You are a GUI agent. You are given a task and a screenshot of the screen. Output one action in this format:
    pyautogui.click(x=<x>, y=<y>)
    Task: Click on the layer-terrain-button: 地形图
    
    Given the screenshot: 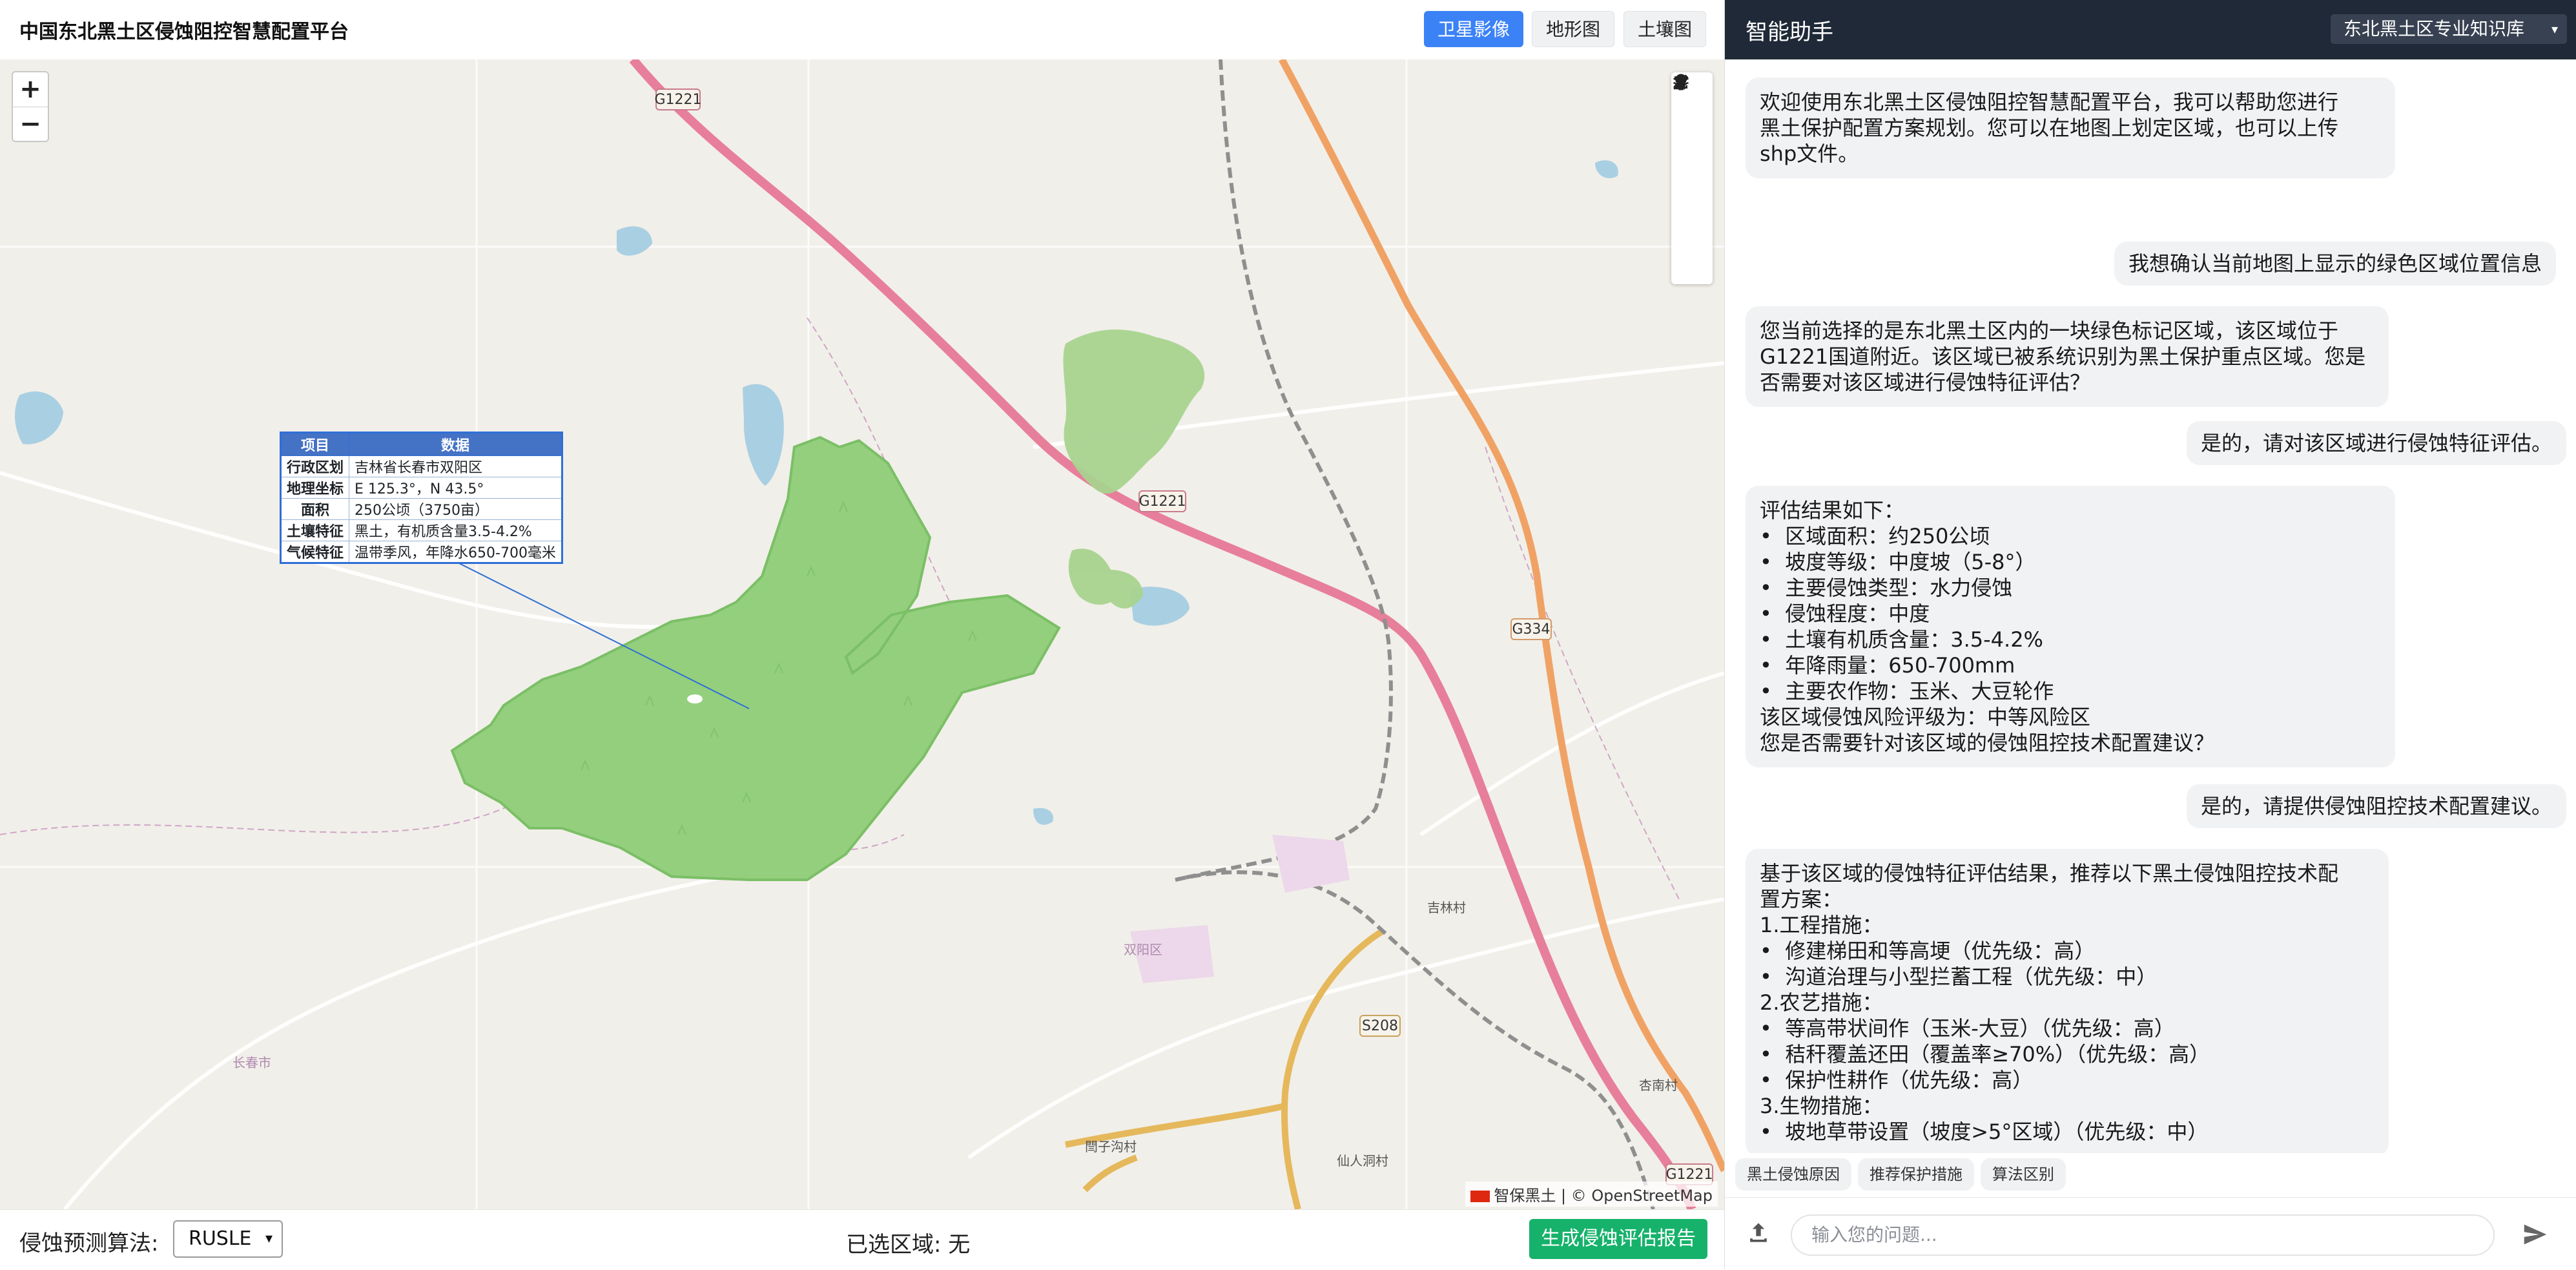 What is the action you would take?
    pyautogui.click(x=1573, y=29)
    